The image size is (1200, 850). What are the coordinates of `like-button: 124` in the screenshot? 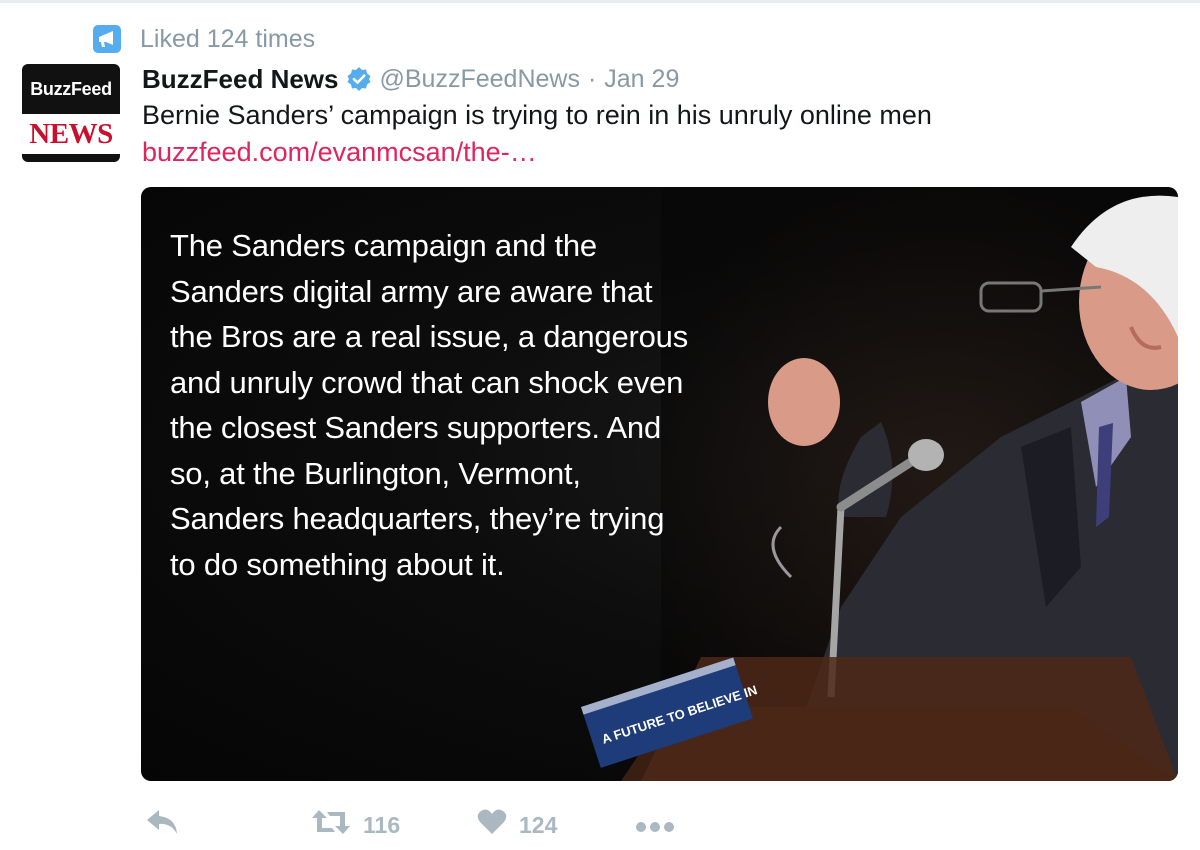 It's located at (517, 825).